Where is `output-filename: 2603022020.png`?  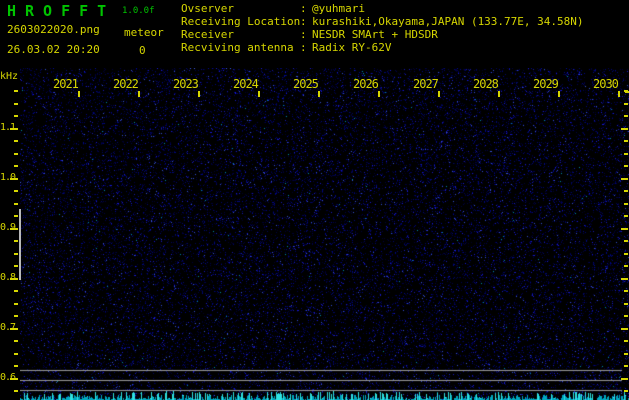
output-filename: 2603022020.png is located at coordinates (53, 29).